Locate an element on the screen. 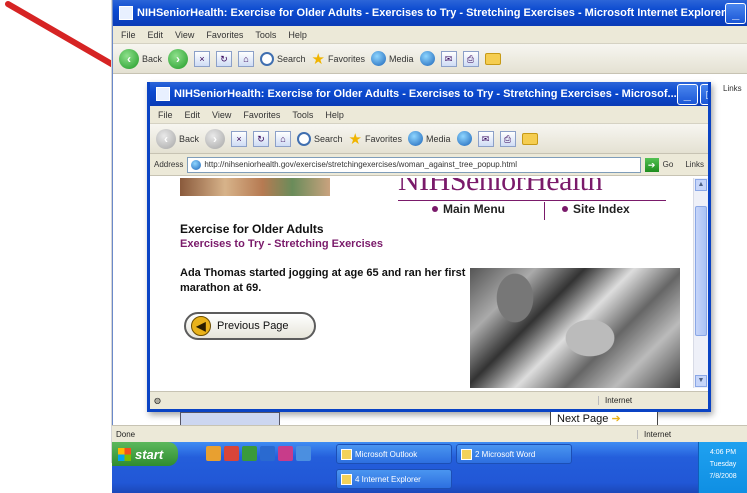 Image resolution: width=747 pixels, height=493 pixels. menu-help: Help is located at coordinates (297, 35).